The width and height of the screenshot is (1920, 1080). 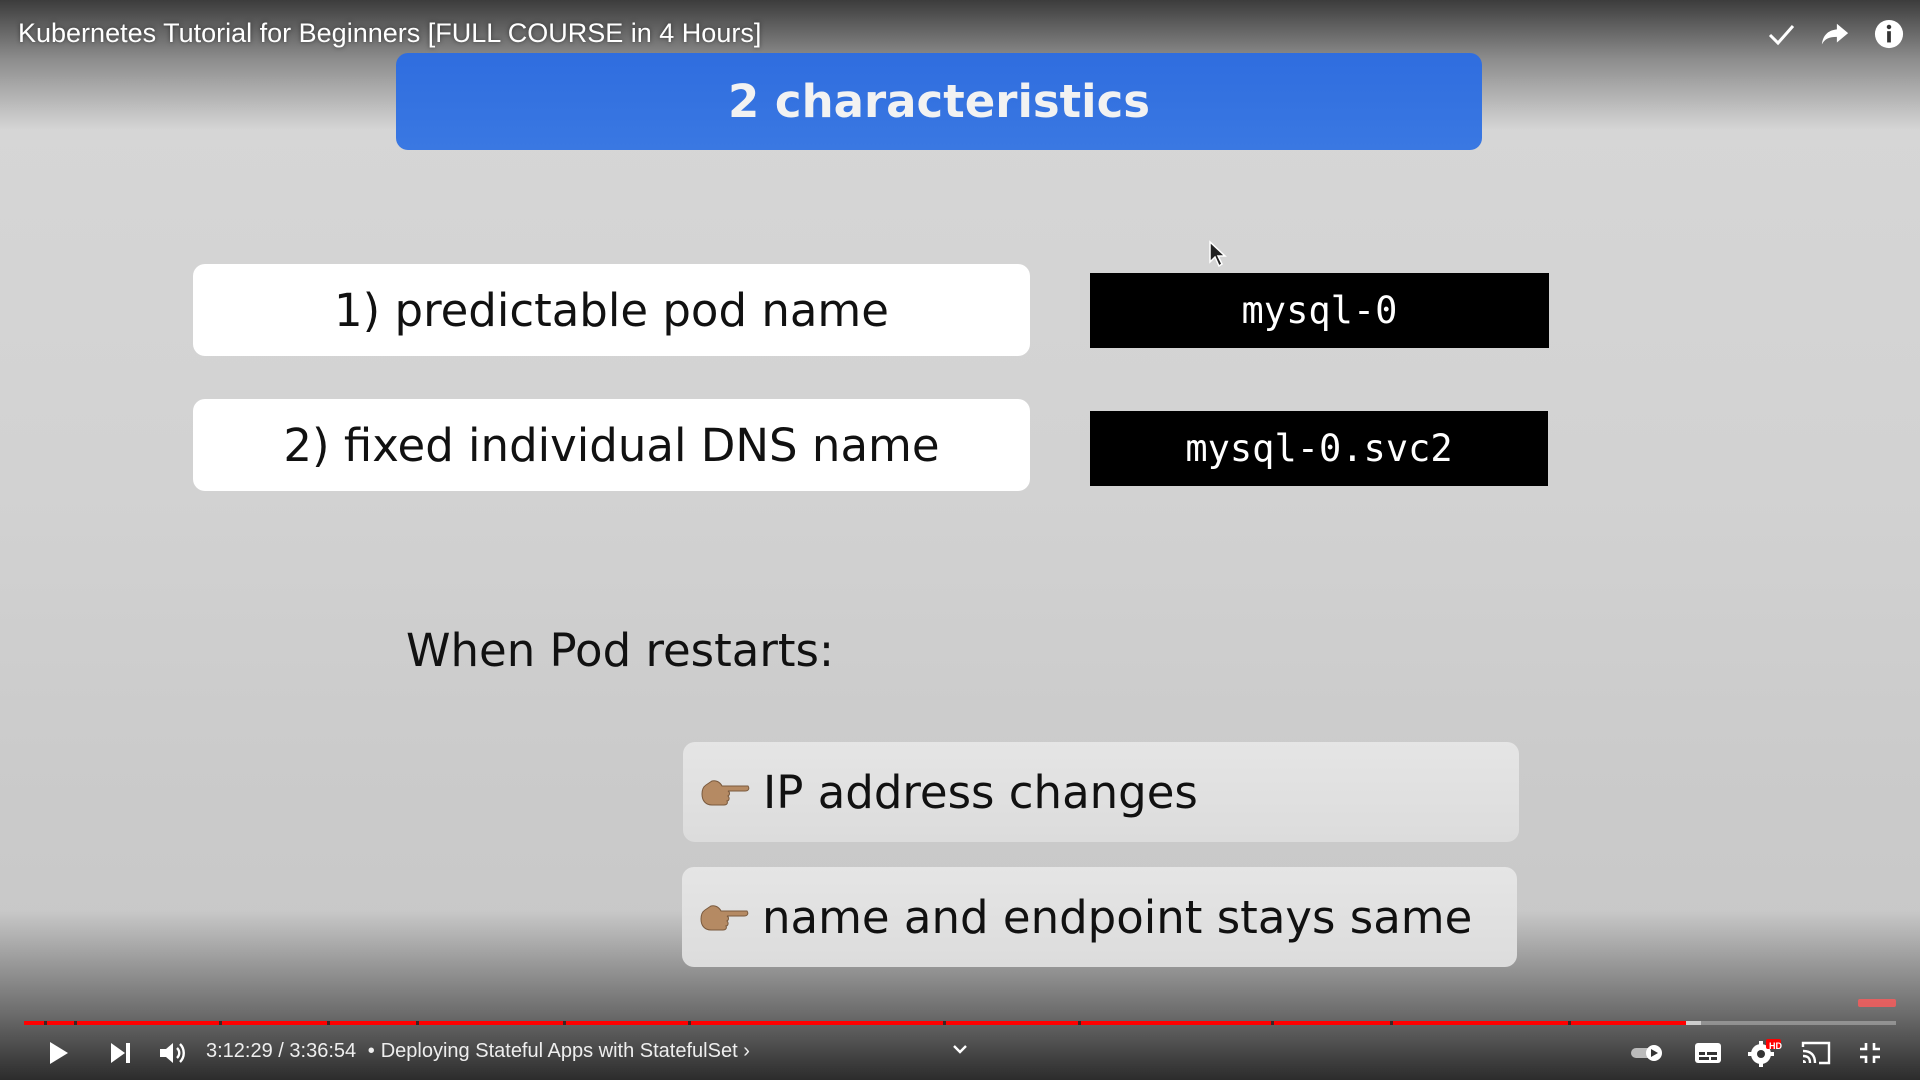 I want to click on code-label: mysql-0.svc2, so click(x=1319, y=448).